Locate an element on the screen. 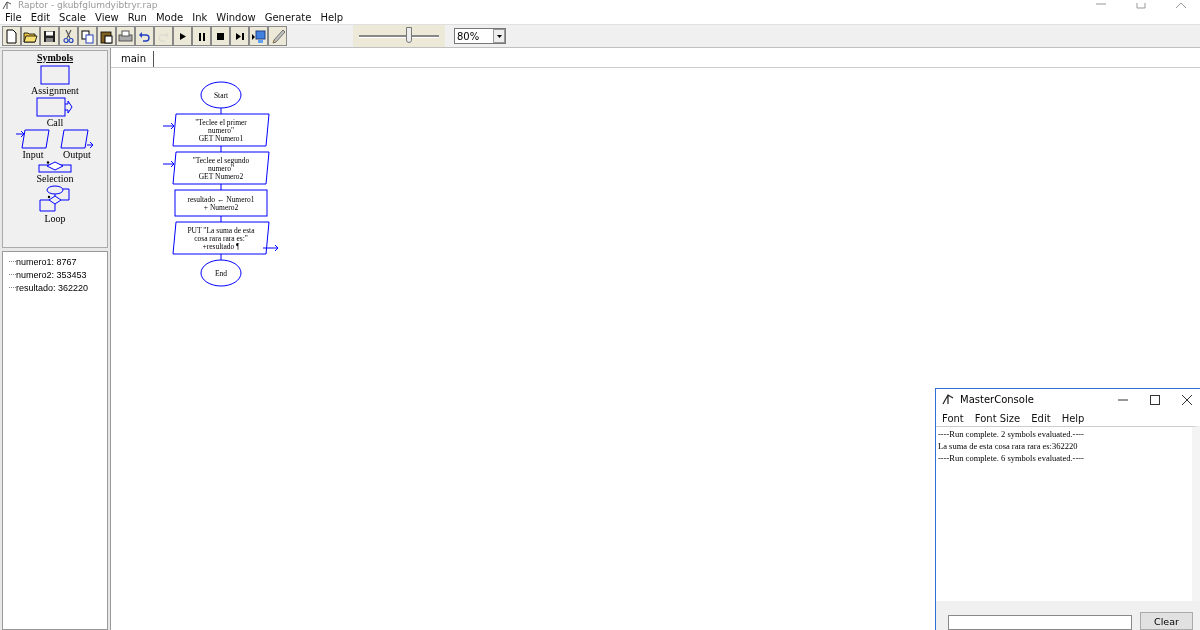  menu-item: View is located at coordinates (107, 17).